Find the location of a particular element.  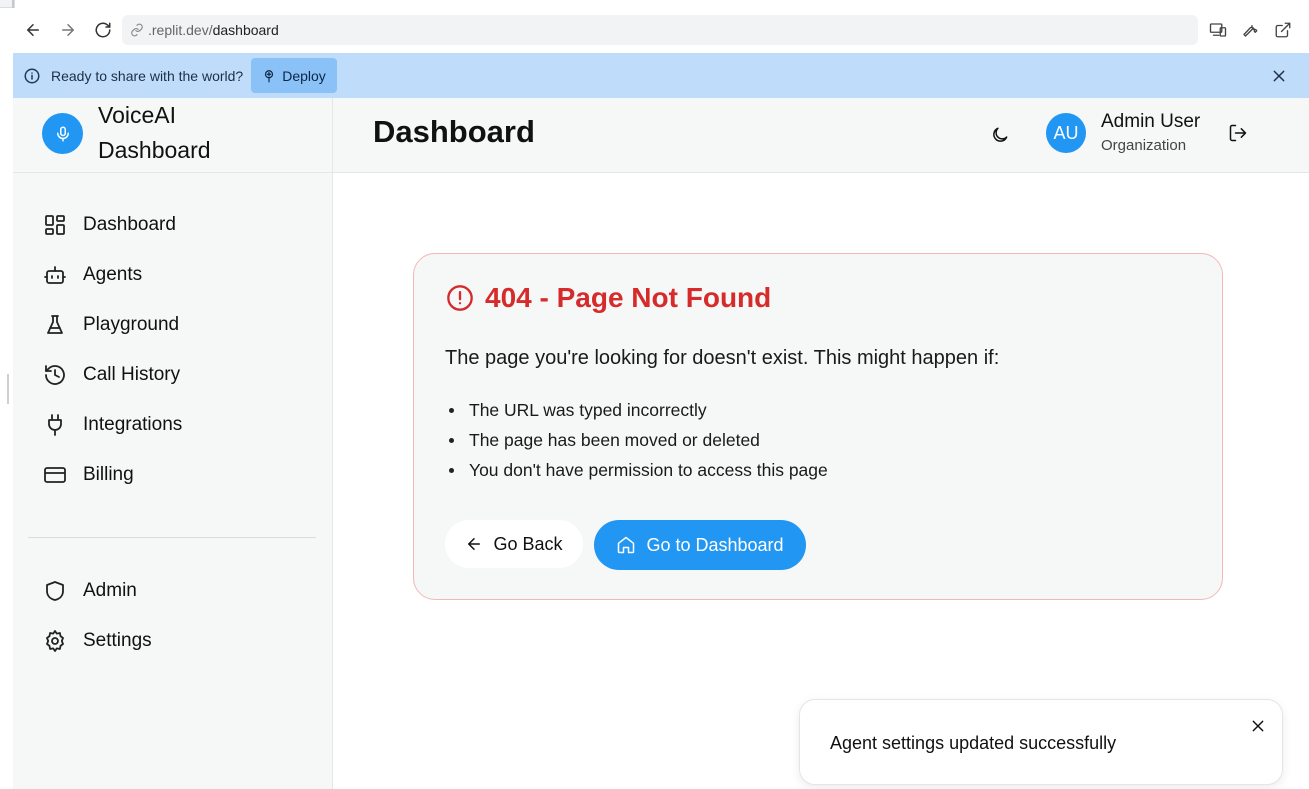

brand-name: VoiceAI Dashboard is located at coordinates (178, 133).